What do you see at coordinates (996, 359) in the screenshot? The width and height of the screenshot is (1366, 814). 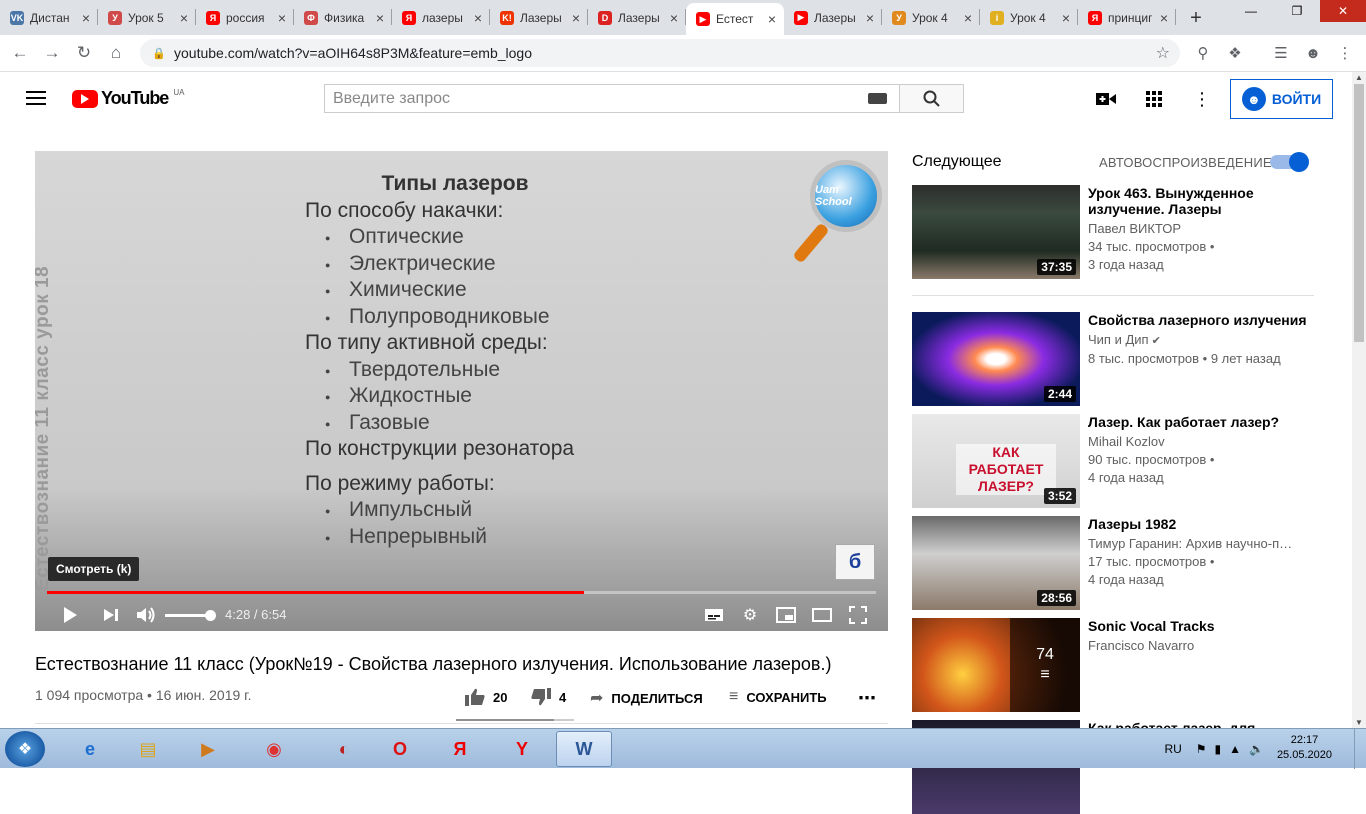 I see `video-thumbnail: 2:44` at bounding box center [996, 359].